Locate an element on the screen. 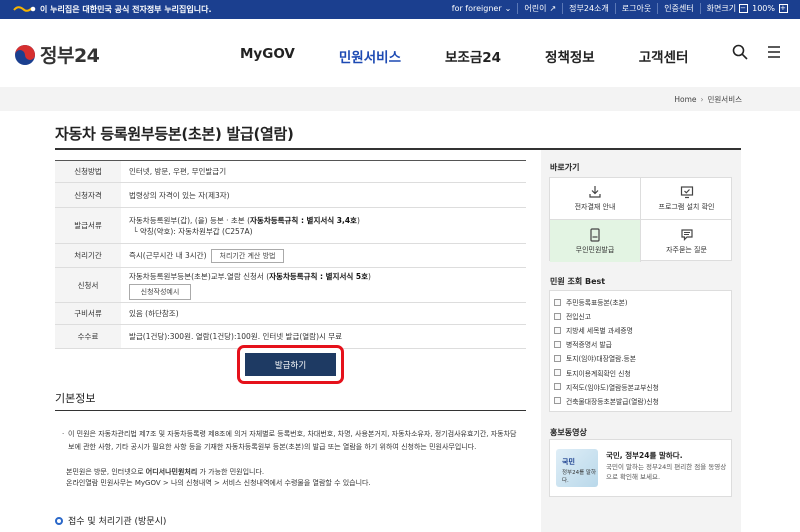  logo-text: 정부24 is located at coordinates (70, 56).